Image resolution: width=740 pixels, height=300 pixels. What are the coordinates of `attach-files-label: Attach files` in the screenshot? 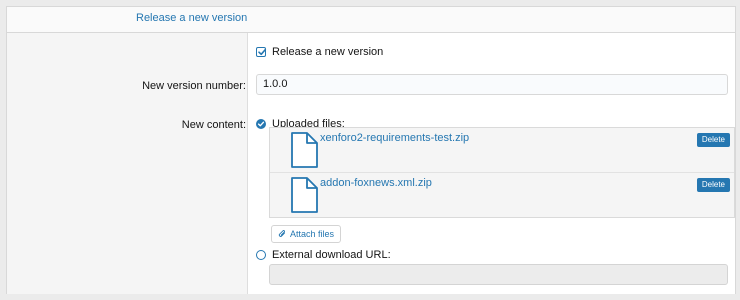 It's located at (312, 233).